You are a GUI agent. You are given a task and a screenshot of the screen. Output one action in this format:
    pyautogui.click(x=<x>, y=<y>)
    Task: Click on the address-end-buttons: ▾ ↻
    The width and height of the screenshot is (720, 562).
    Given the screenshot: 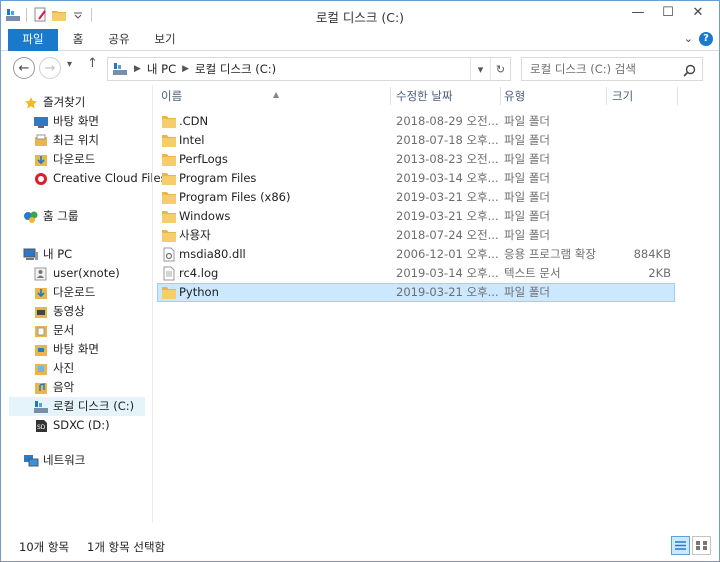 What is the action you would take?
    pyautogui.click(x=490, y=69)
    